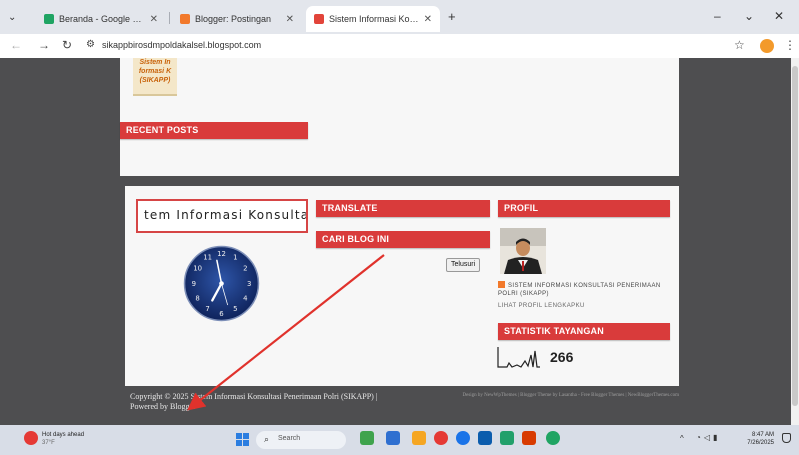  Describe the element at coordinates (584, 331) in the screenshot. I see `stats-heading: STATISTIK TAYANGAN` at that location.